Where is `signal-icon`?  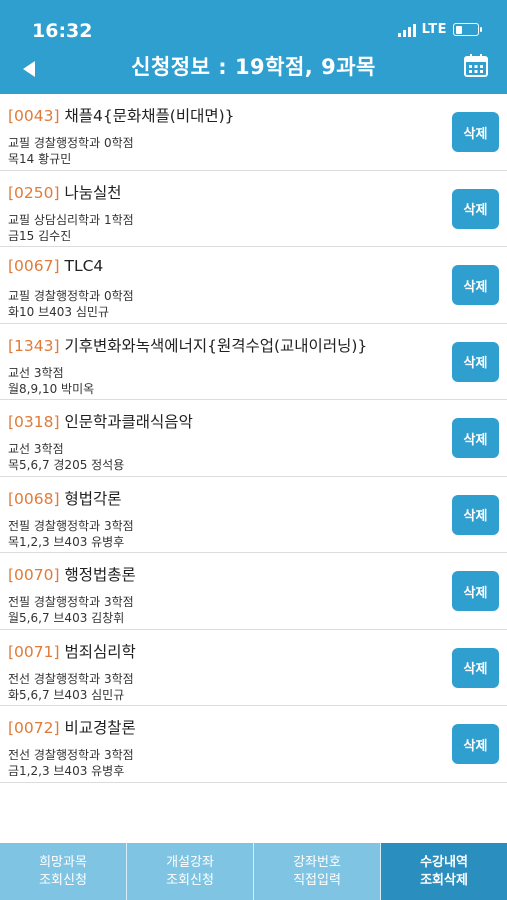
signal-icon is located at coordinates (406, 30).